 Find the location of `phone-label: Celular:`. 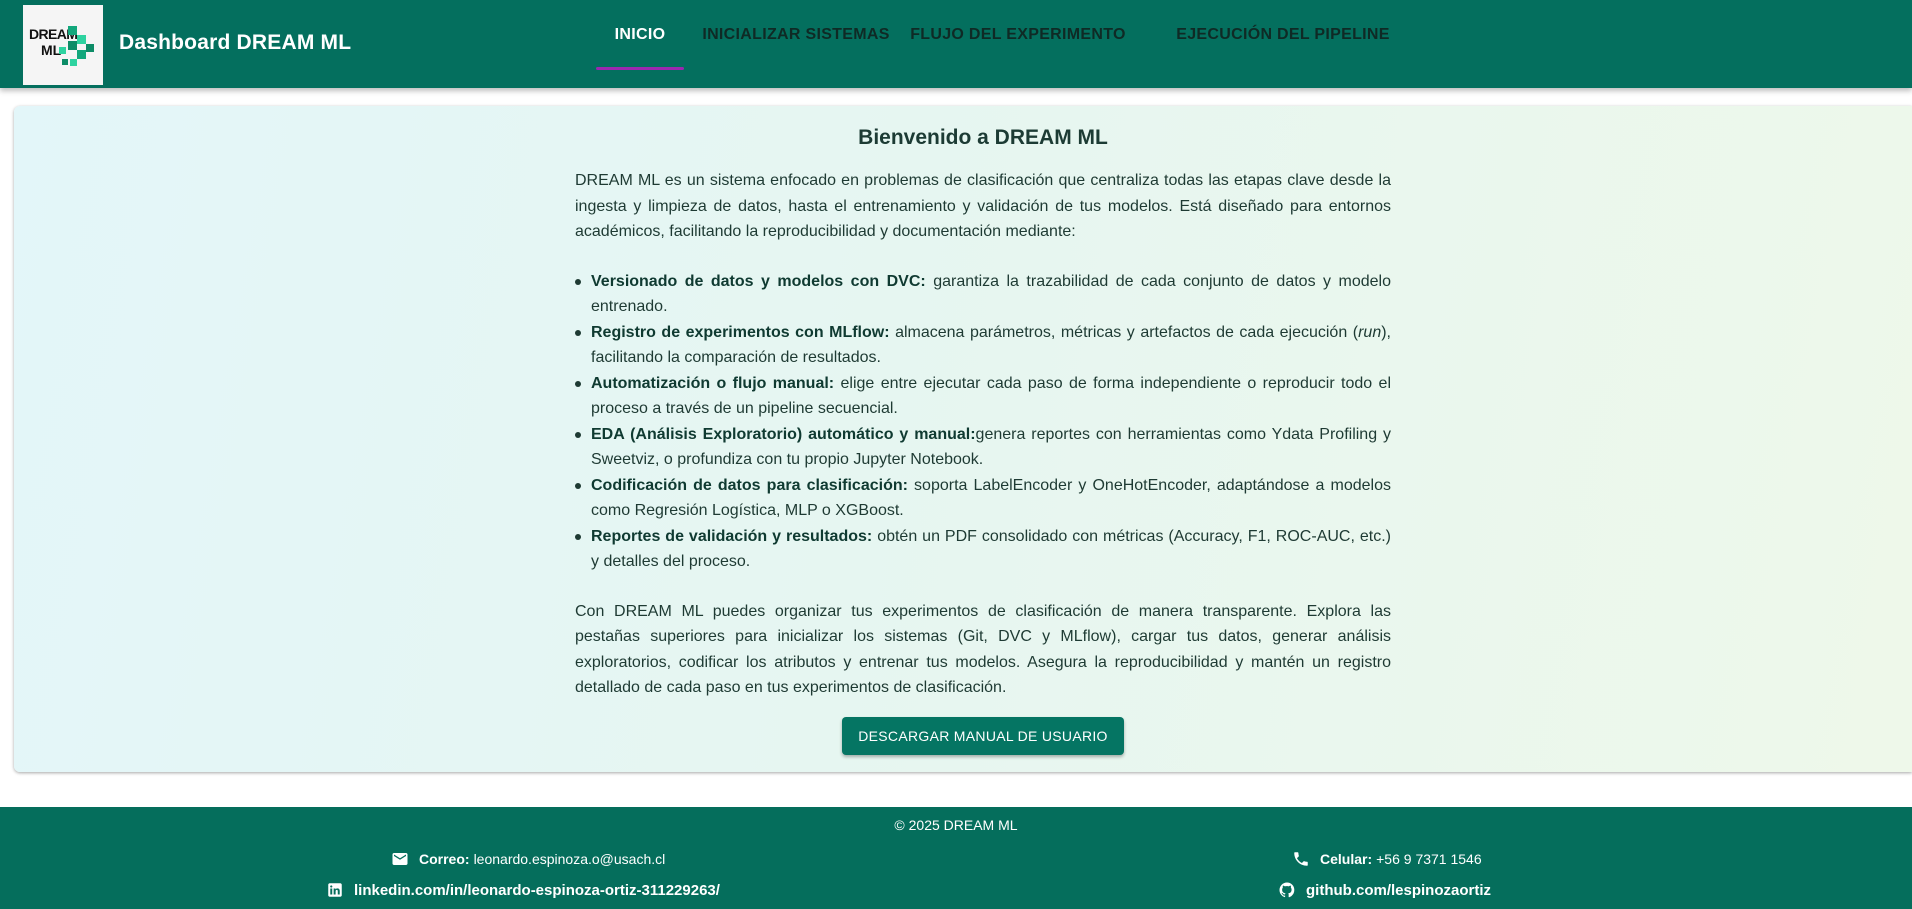

phone-label: Celular: is located at coordinates (1346, 859).